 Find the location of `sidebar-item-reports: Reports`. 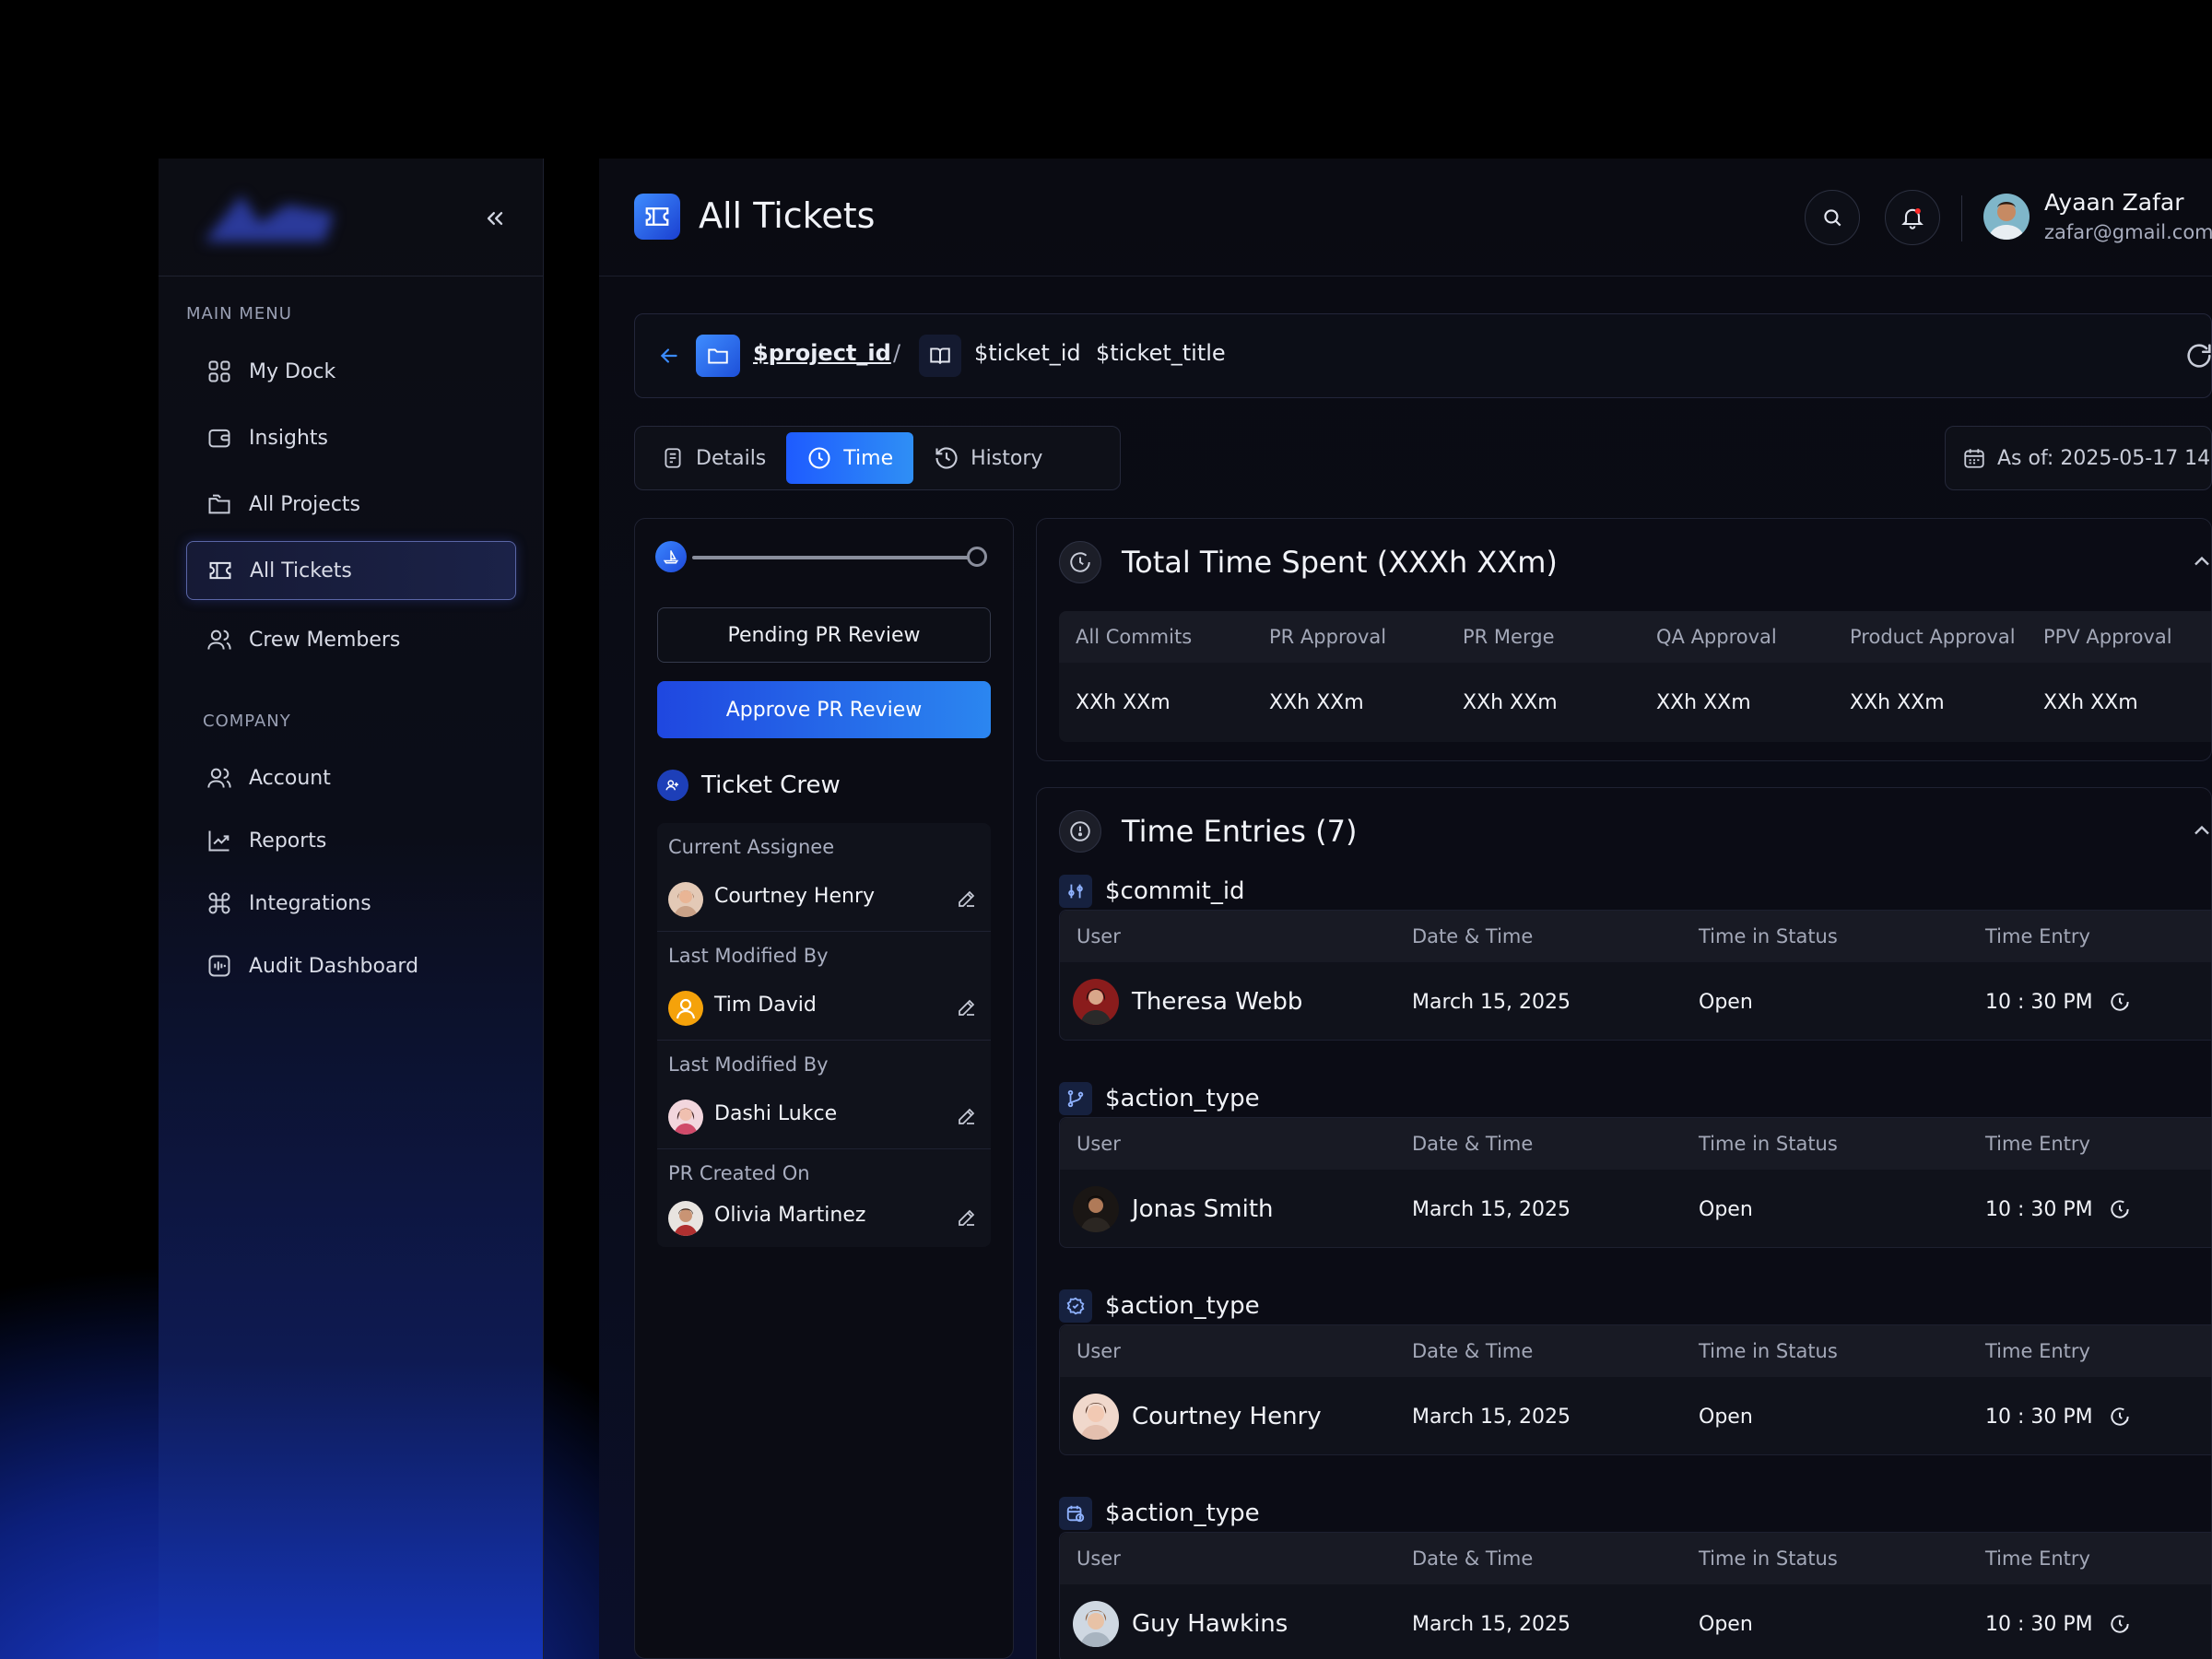

sidebar-item-reports: Reports is located at coordinates (351, 840).